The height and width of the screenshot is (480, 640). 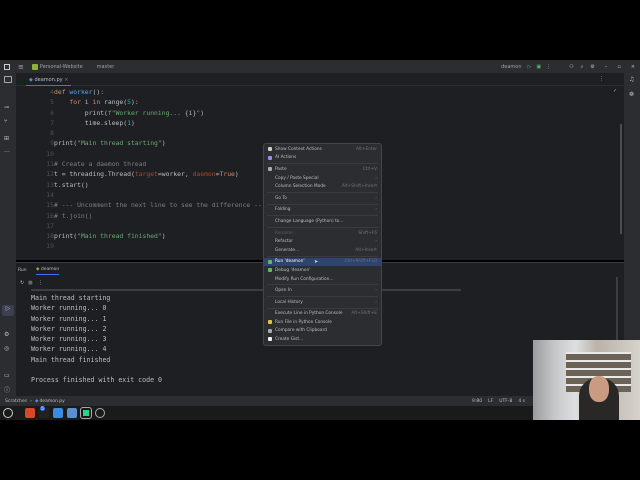 What do you see at coordinates (571, 67) in the screenshot?
I see `add-user-icon: ⚇` at bounding box center [571, 67].